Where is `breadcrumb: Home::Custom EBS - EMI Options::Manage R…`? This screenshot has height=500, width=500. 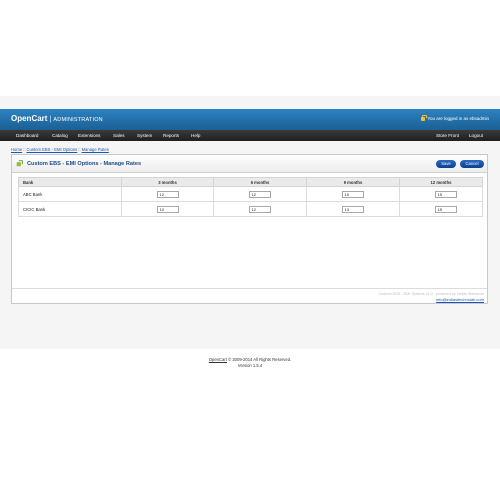 breadcrumb: Home::Custom EBS - EMI Options::Manage R… is located at coordinates (60, 149).